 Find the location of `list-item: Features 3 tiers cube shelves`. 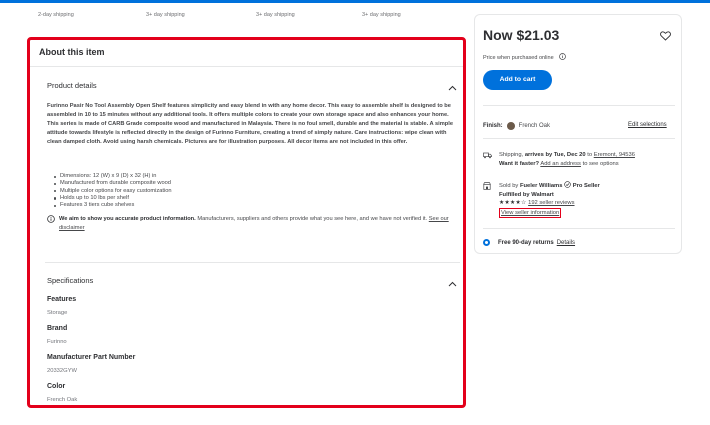

list-item: Features 3 tiers cube shelves is located at coordinates (234, 205).